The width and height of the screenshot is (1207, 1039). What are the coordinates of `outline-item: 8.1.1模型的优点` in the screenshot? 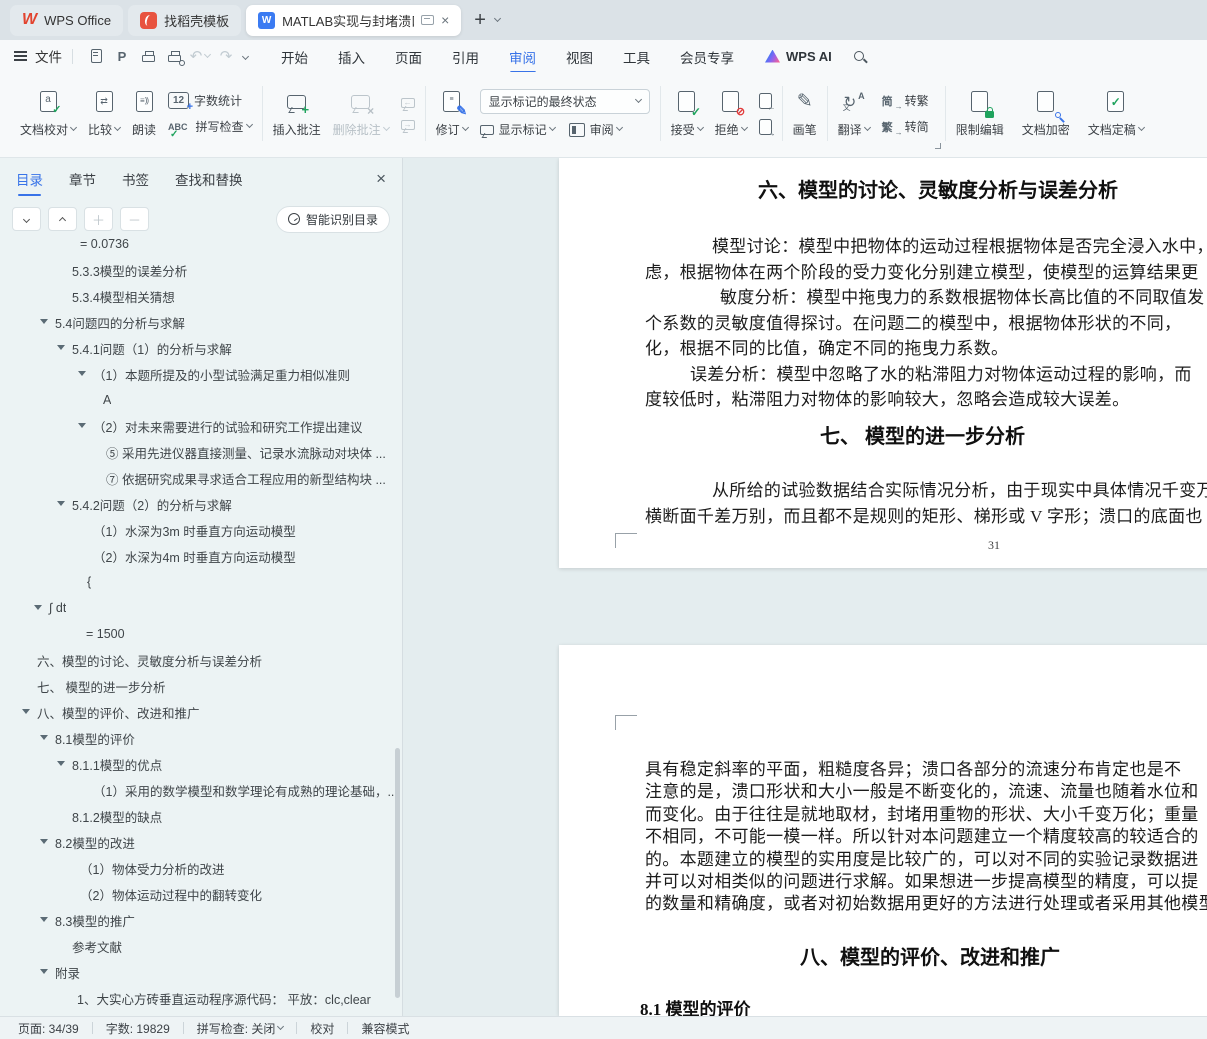 It's located at (197, 764).